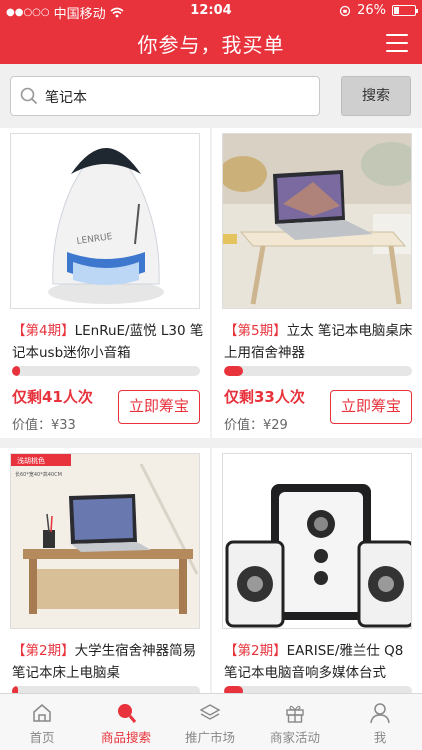 The width and height of the screenshot is (422, 750). I want to click on tab-label: 商品搜索, so click(125, 737).